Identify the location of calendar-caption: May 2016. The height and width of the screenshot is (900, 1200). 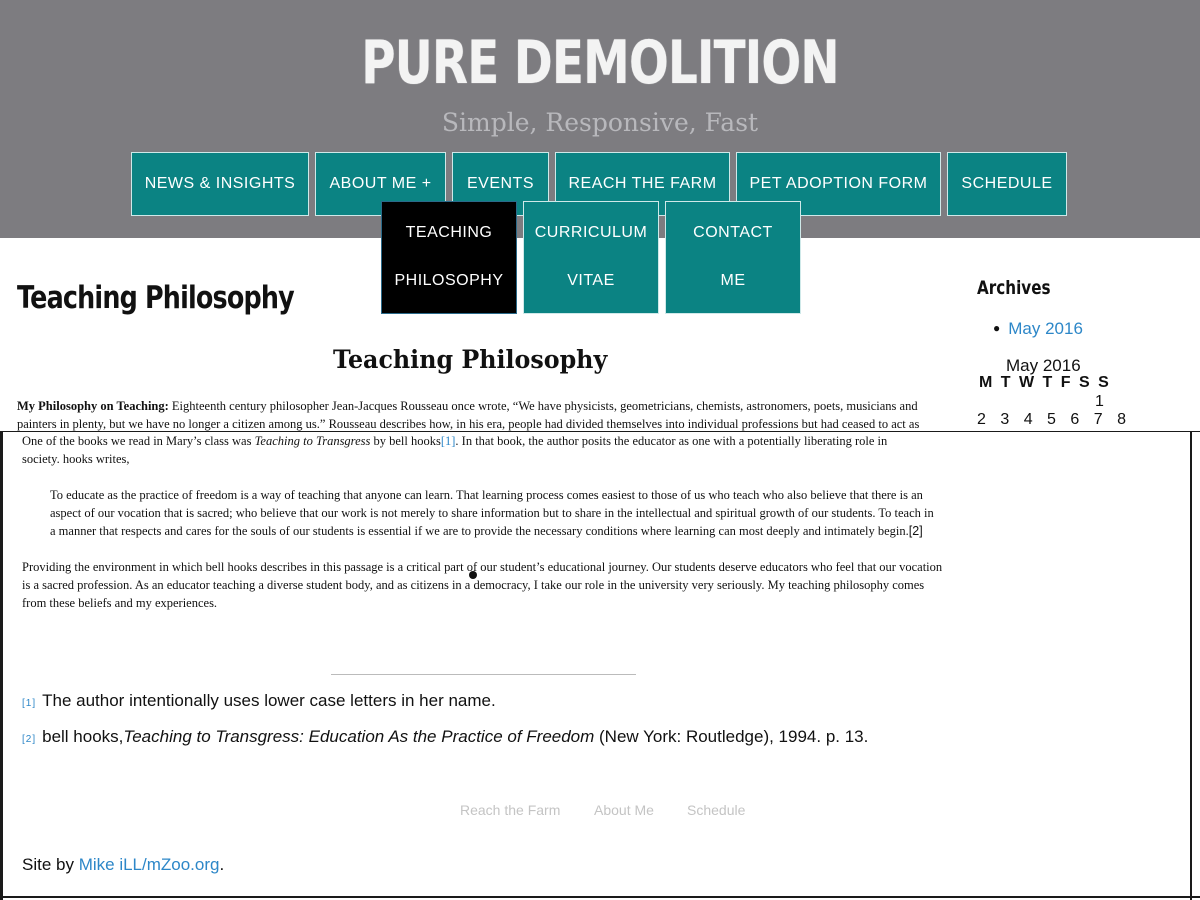
(1043, 365).